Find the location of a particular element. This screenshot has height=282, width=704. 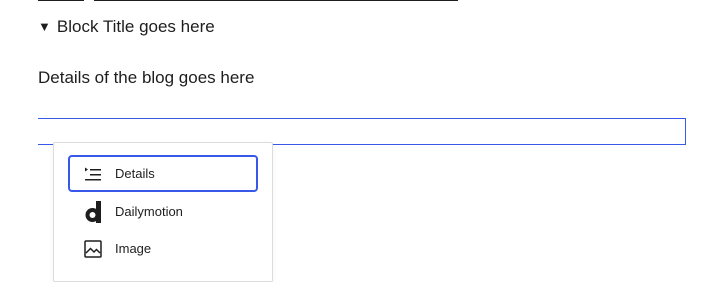

previous-block-edge-right is located at coordinates (276, 0).